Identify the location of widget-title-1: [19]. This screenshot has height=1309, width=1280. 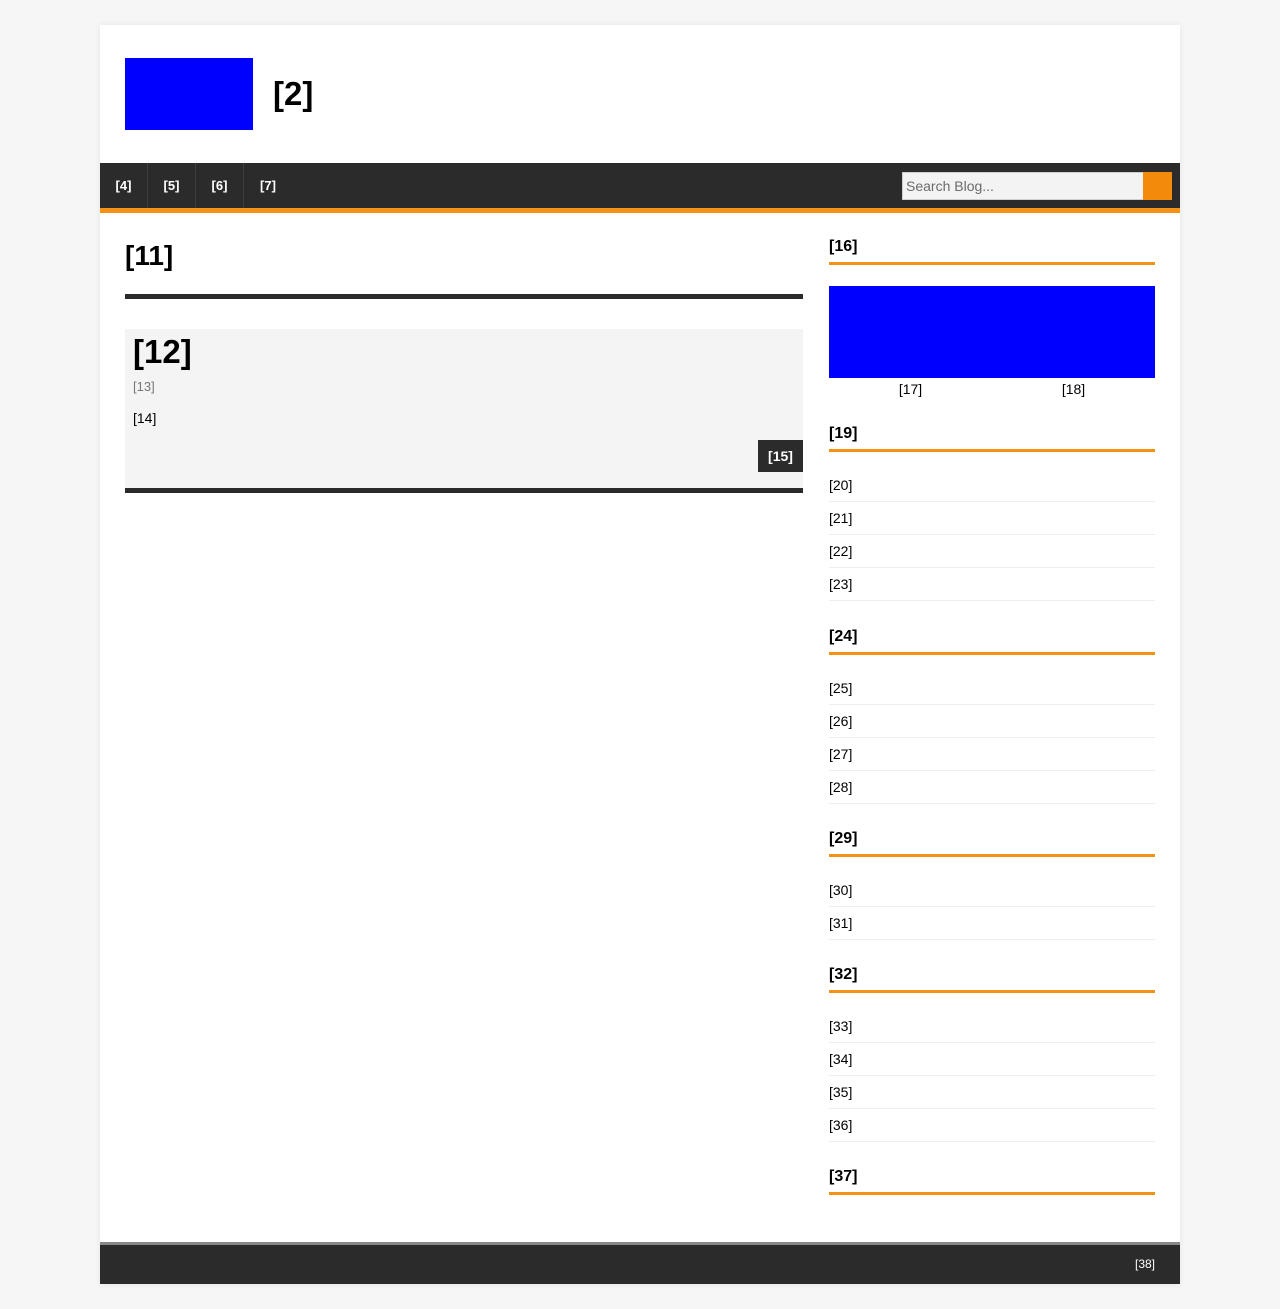
(992, 438).